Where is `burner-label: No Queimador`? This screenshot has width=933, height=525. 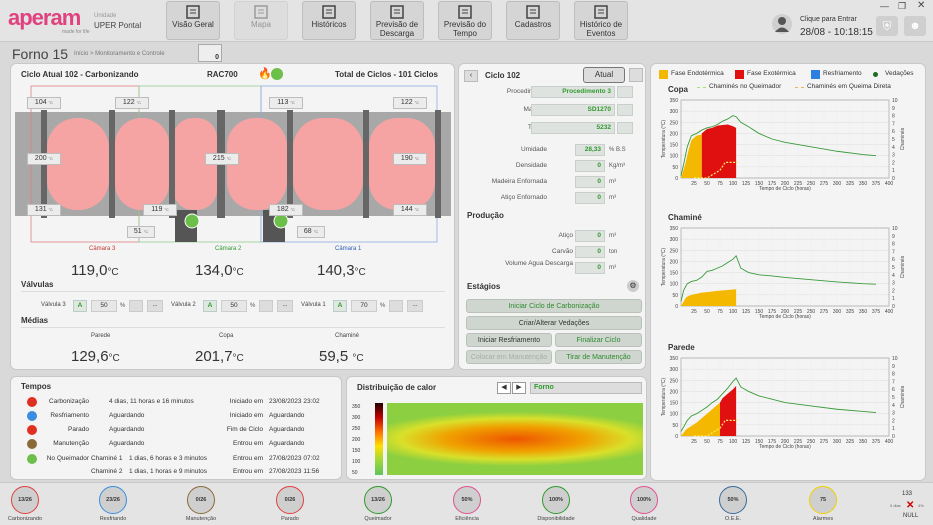
burner-label: No Queimador is located at coordinates (67, 458).